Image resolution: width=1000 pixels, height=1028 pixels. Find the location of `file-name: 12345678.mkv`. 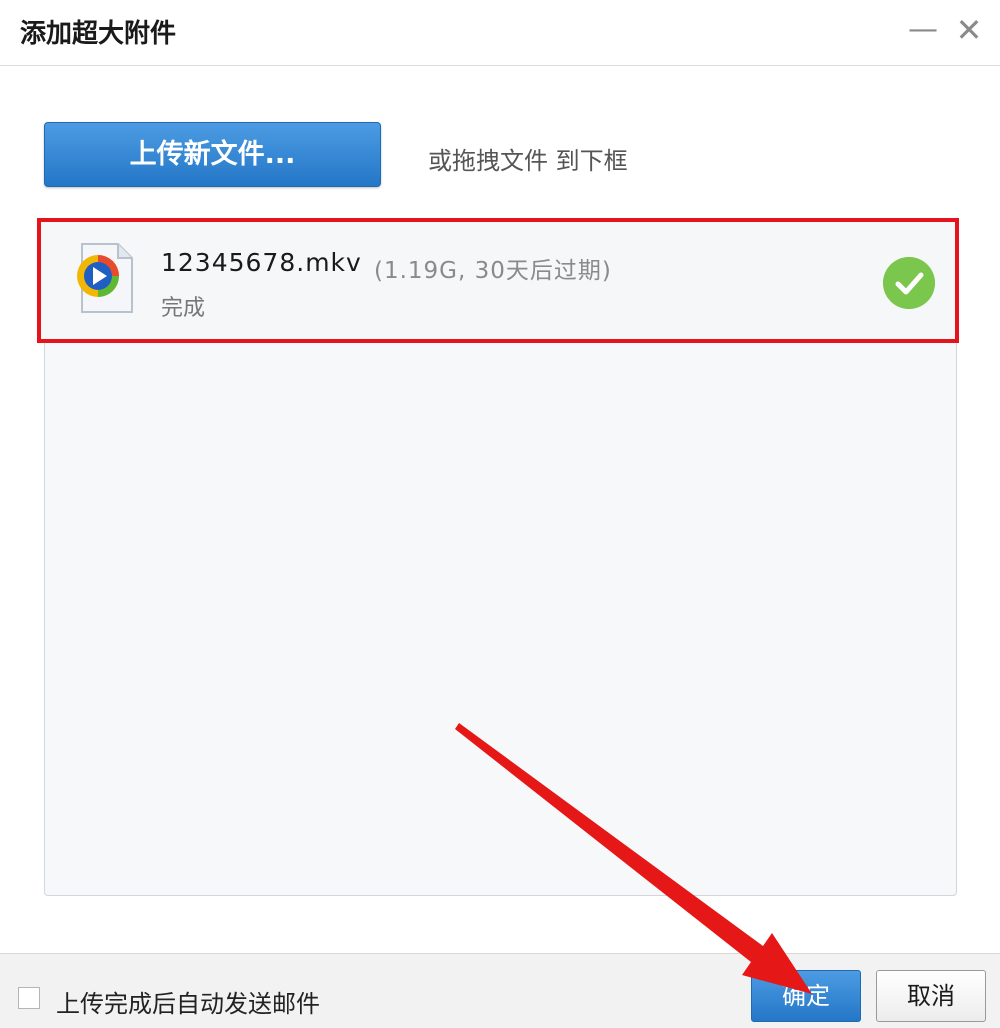

file-name: 12345678.mkv is located at coordinates (261, 262).